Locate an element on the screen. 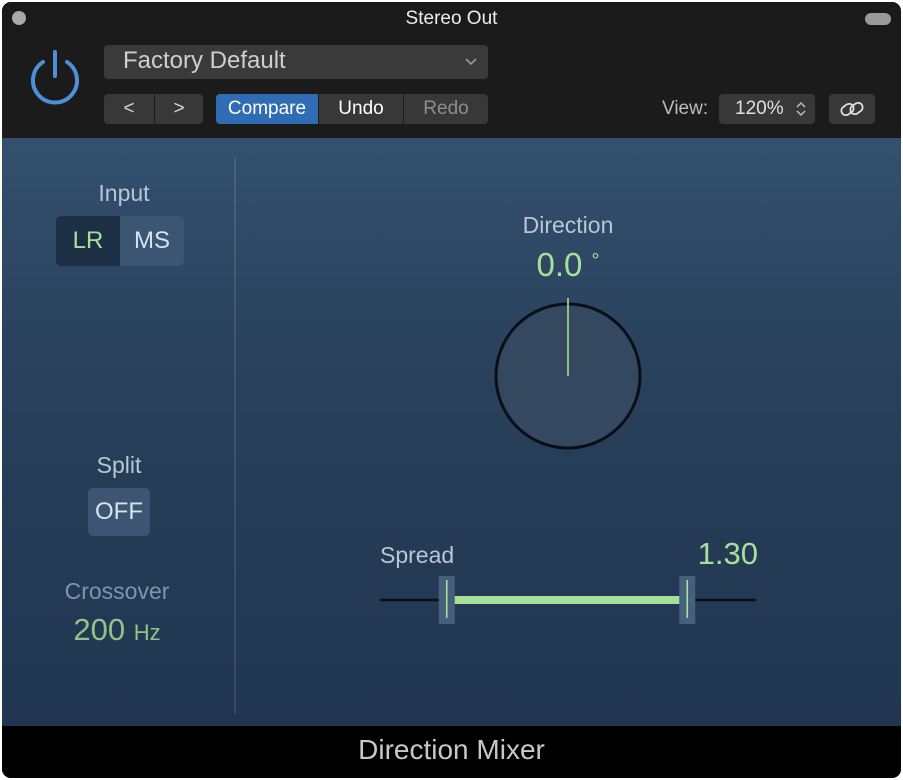  link-button is located at coordinates (852, 109).